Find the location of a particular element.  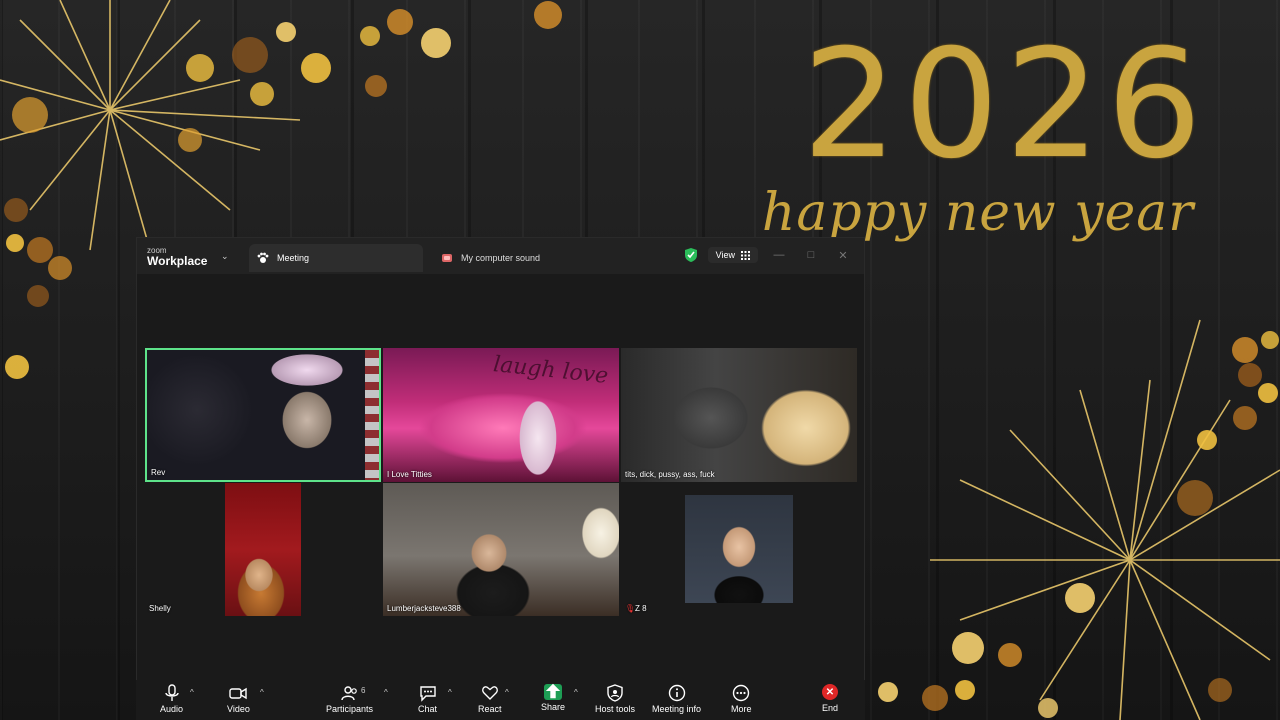

grid-icon is located at coordinates (745, 255).